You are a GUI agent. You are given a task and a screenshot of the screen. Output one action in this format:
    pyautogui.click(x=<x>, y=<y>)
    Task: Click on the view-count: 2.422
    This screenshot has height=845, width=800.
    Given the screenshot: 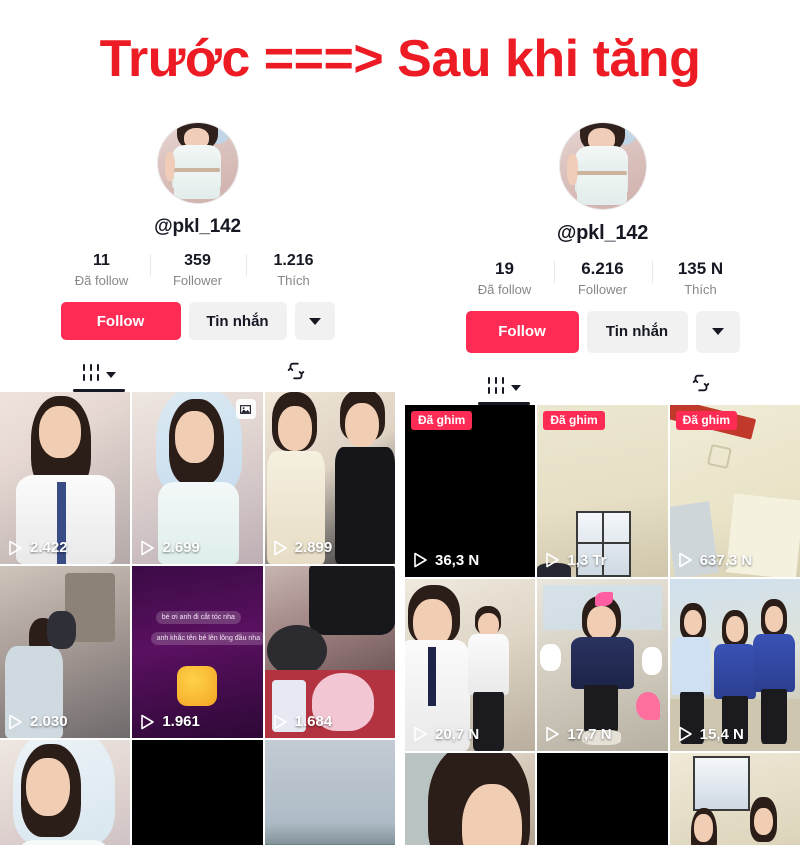 What is the action you would take?
    pyautogui.click(x=38, y=547)
    